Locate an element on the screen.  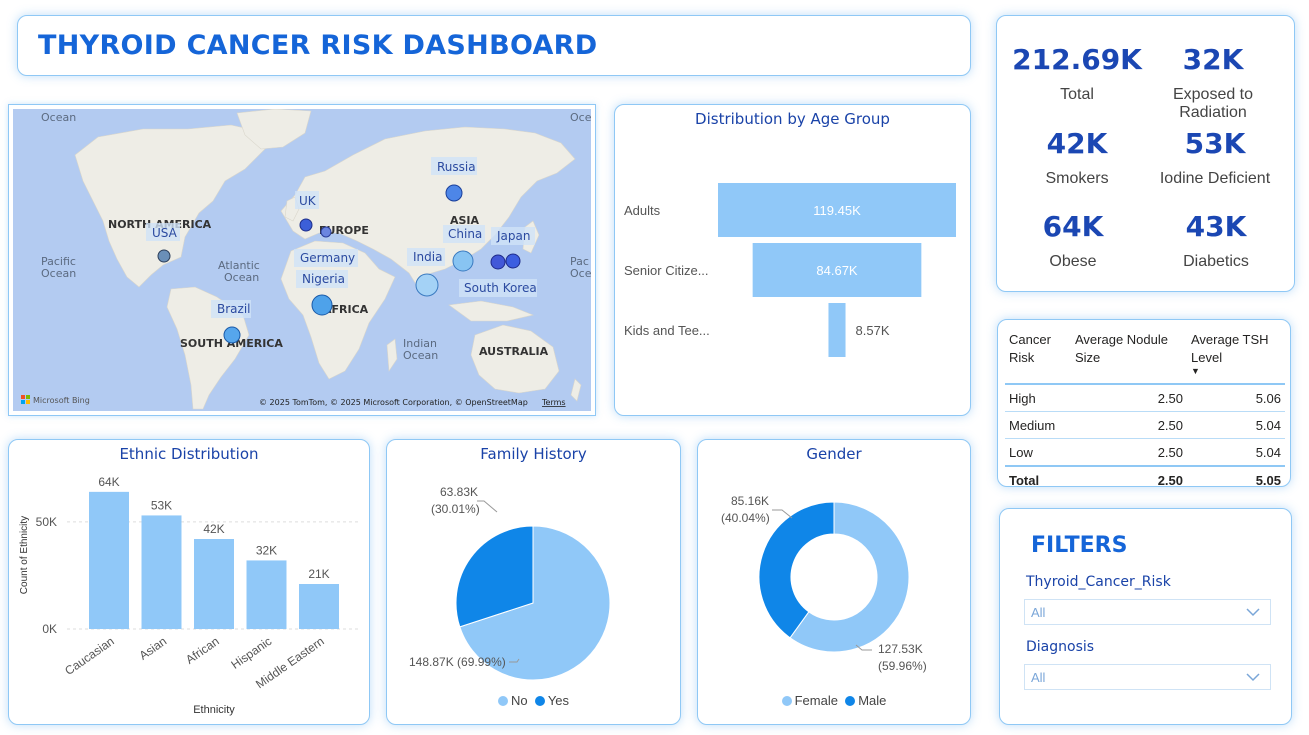
country-label: Germany is located at coordinates (327, 258).